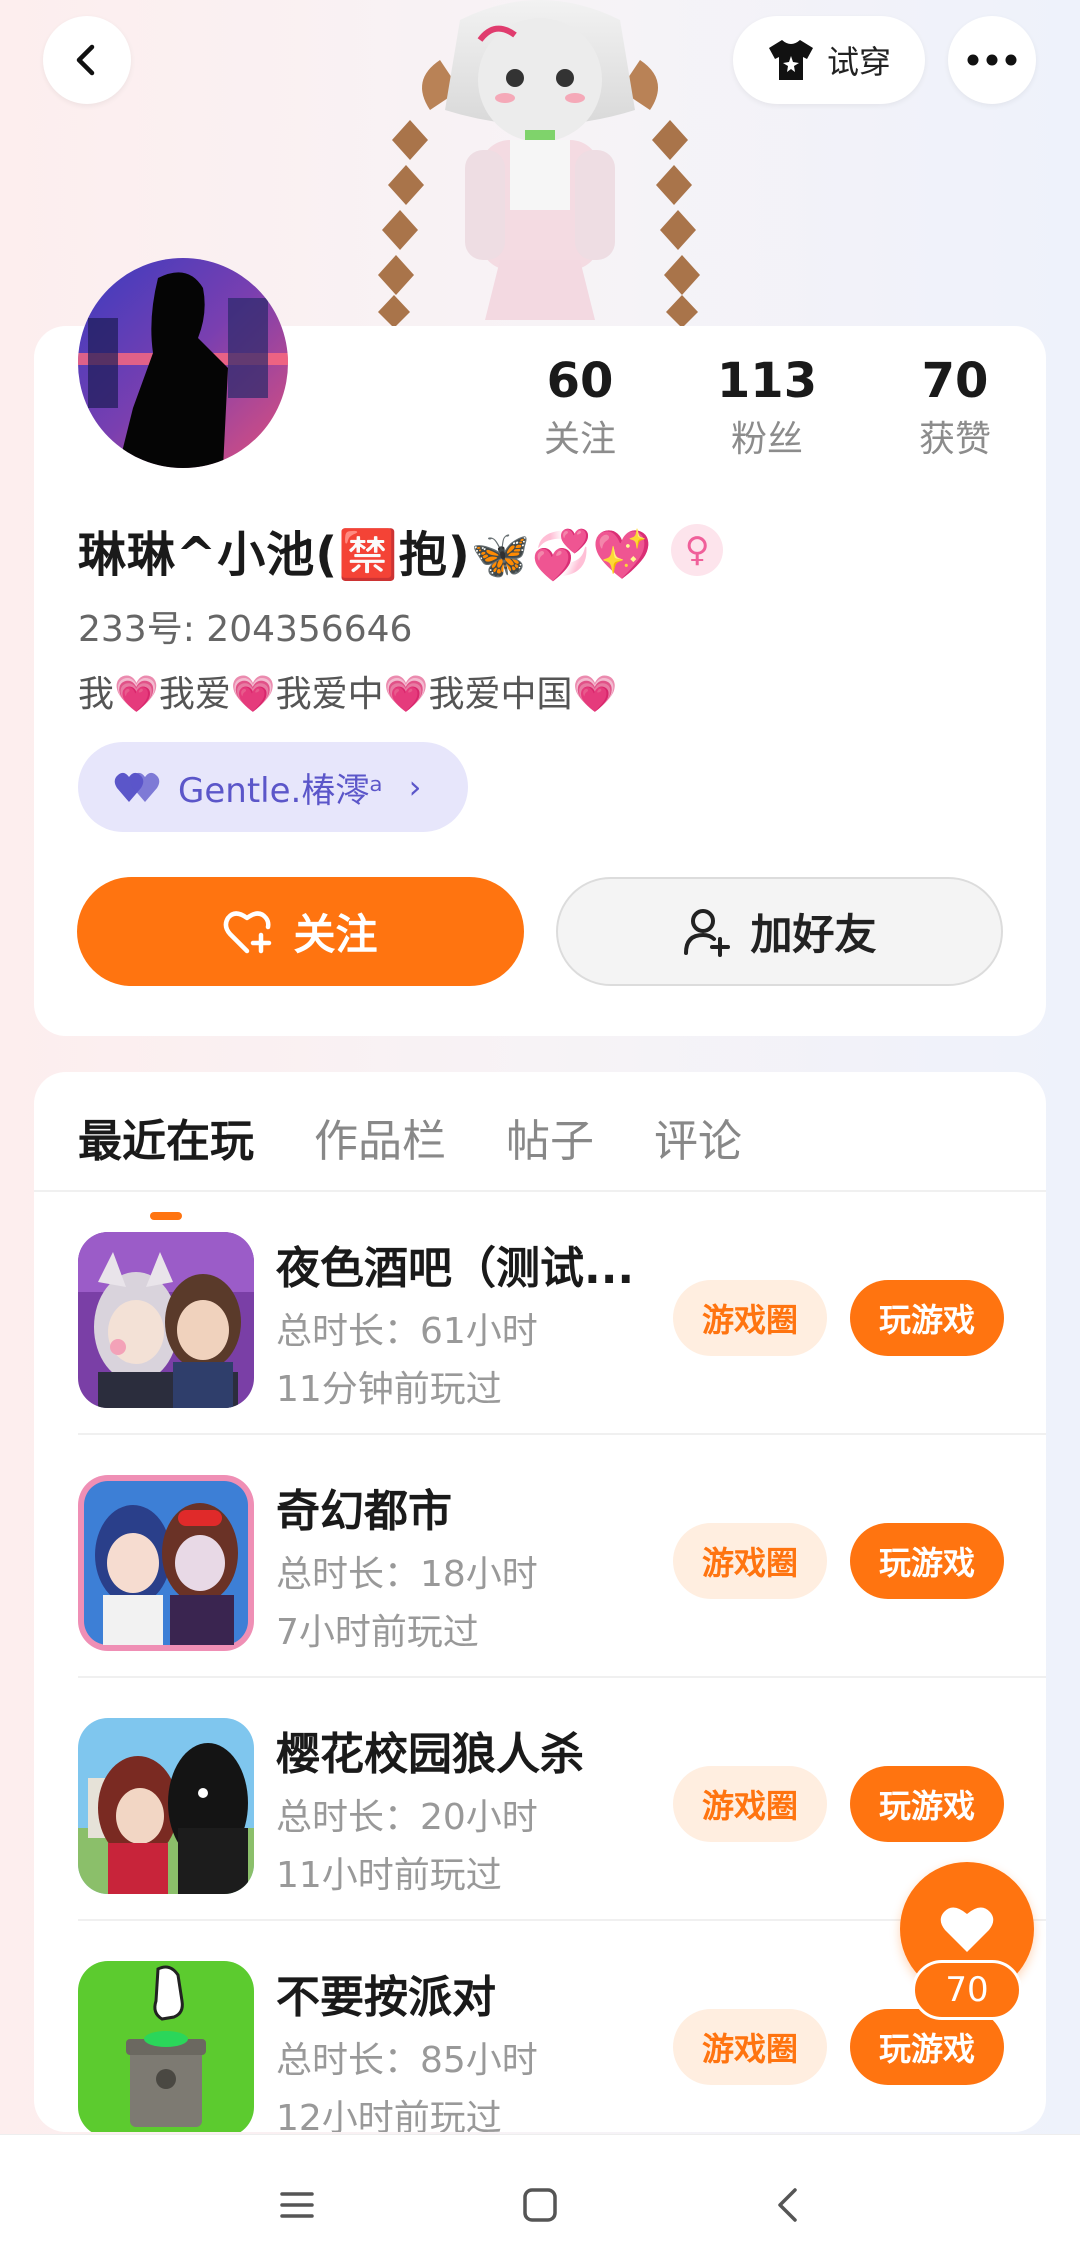 The image size is (1080, 2265). I want to click on game-duration: 总时长：20小时, so click(407, 1817).